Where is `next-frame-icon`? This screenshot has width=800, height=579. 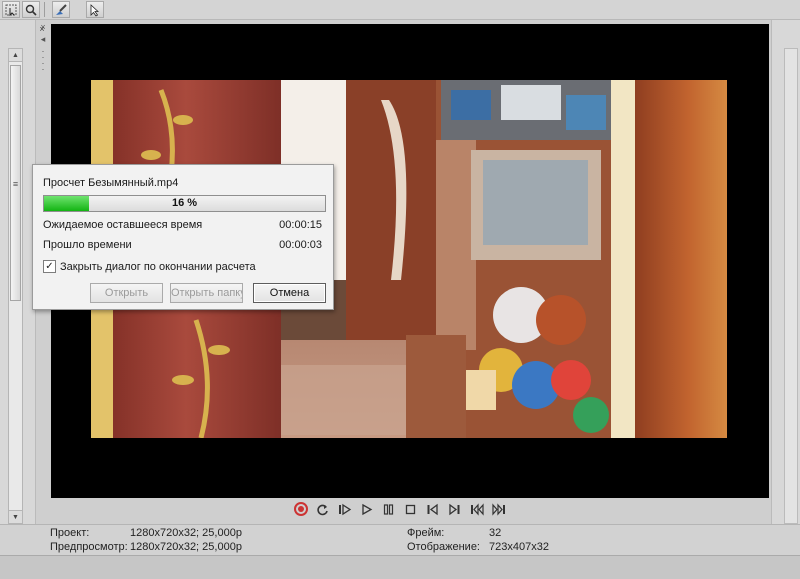 next-frame-icon is located at coordinates (454, 509).